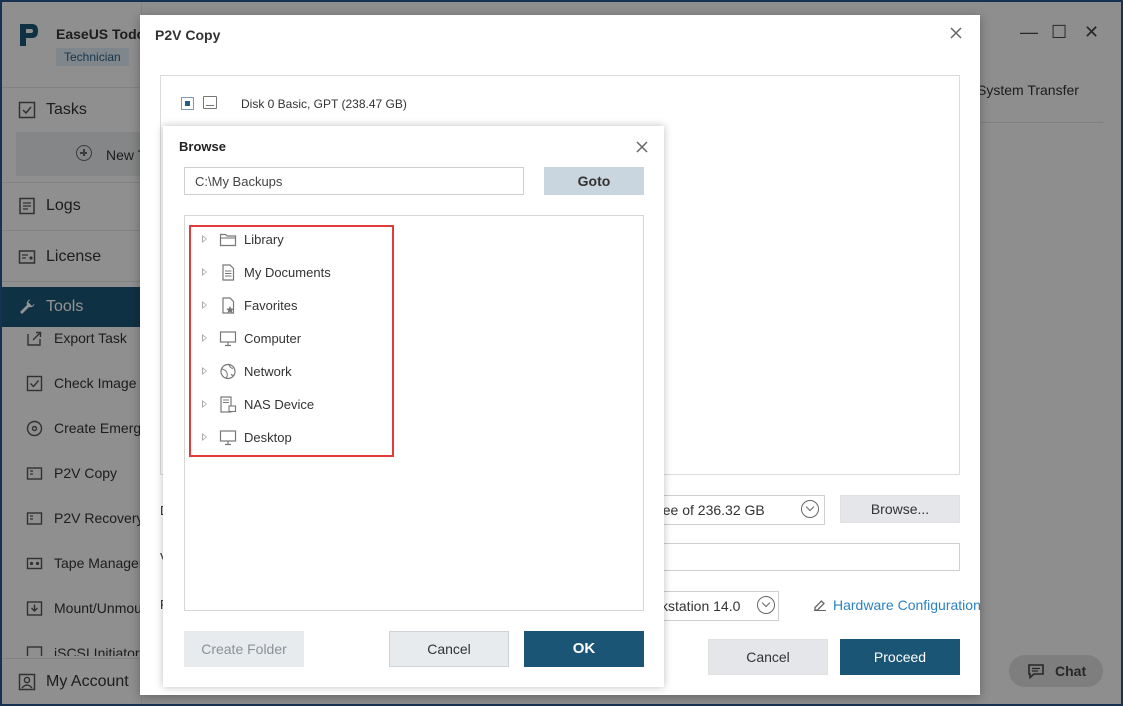 This screenshot has height=706, width=1123. I want to click on tree-item-my-documents: My Documents, so click(299, 273).